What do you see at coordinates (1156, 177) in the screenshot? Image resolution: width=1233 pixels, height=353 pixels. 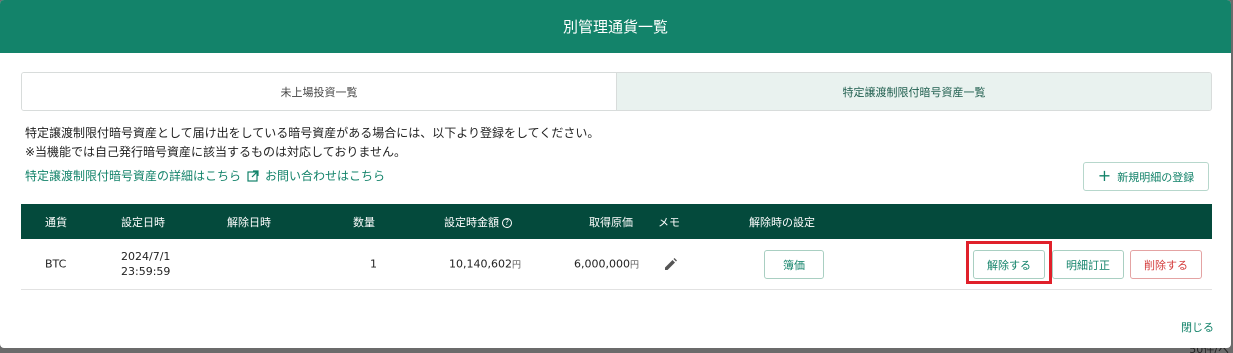 I see `add-entry-label: 新規明細の登録` at bounding box center [1156, 177].